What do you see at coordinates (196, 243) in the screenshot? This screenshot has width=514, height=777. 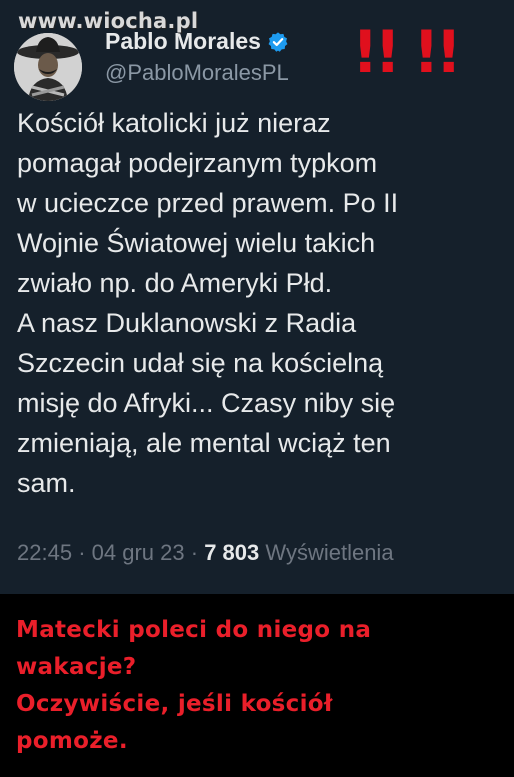 I see `tweet-line: Wojnie Światowej wielu takich` at bounding box center [196, 243].